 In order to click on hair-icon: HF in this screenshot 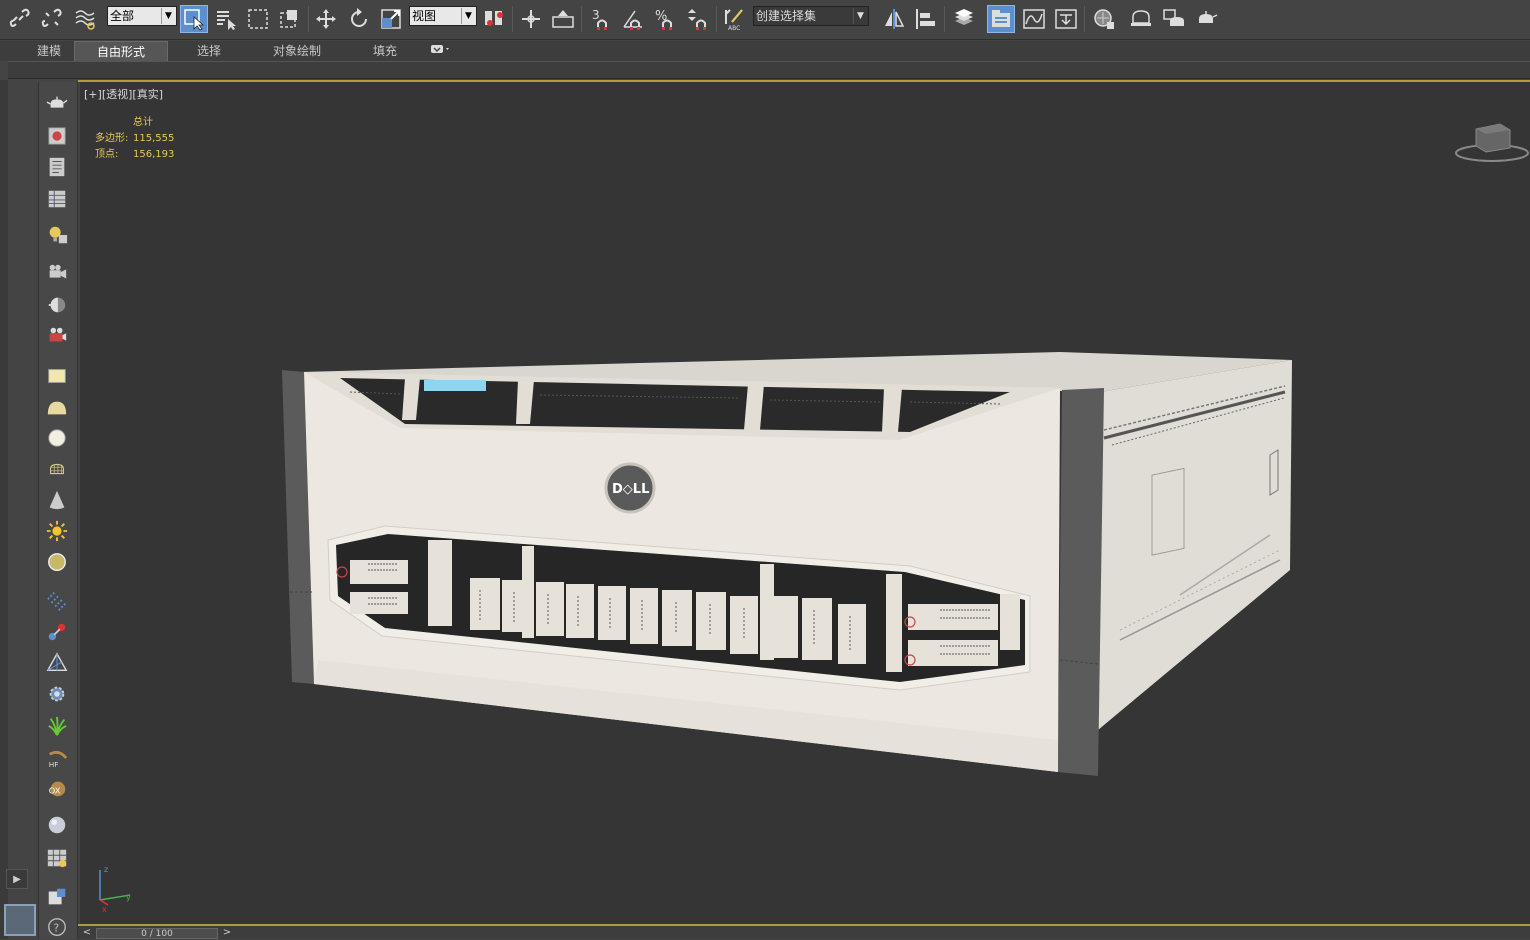, I will do `click(57, 758)`.